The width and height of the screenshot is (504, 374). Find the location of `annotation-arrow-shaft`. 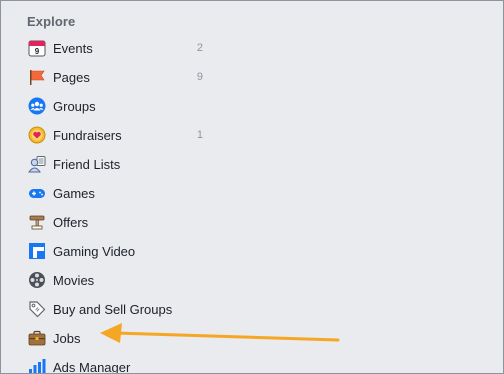

annotation-arrow-shaft is located at coordinates (227, 336).